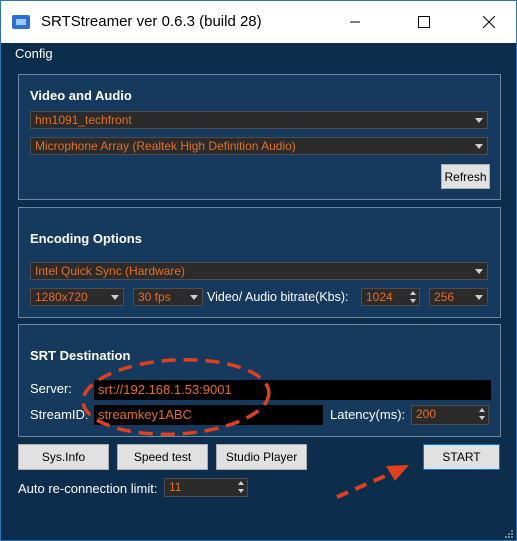  What do you see at coordinates (81, 95) in the screenshot?
I see `video-audio-title: Video and Audio` at bounding box center [81, 95].